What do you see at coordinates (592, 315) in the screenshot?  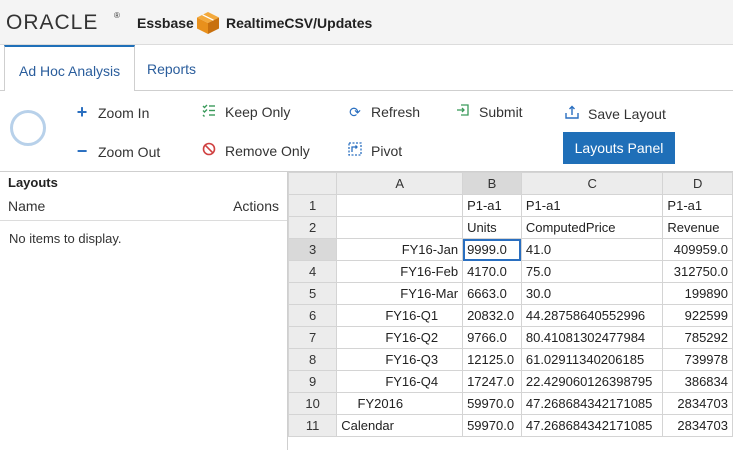 I see `grid-cell: 44.28758640552996` at bounding box center [592, 315].